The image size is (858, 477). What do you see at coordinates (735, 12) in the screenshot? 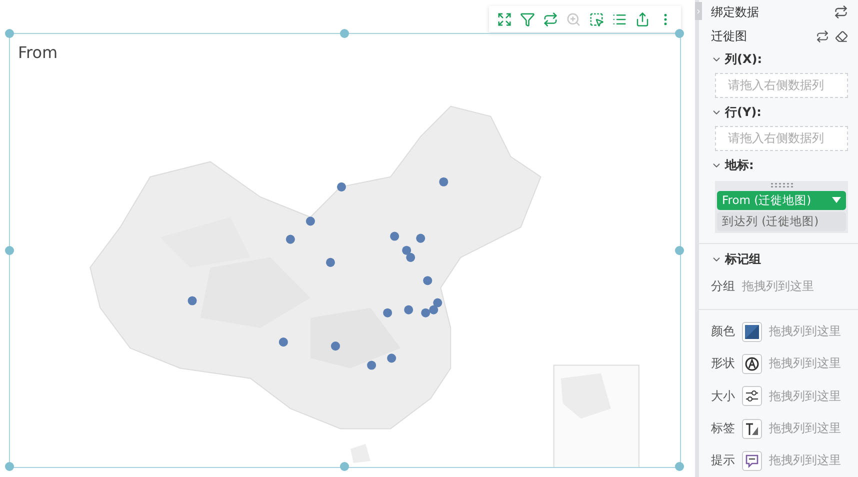
I see `panel-title: 绑定数据` at bounding box center [735, 12].